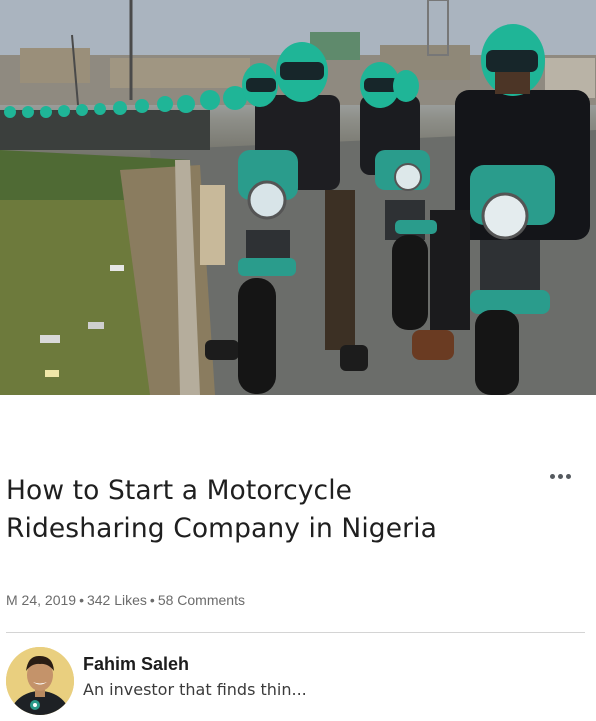 The image size is (596, 721). Describe the element at coordinates (221, 528) in the screenshot. I see `article-title-line2: Ridesharing Company in Nigeria` at that location.